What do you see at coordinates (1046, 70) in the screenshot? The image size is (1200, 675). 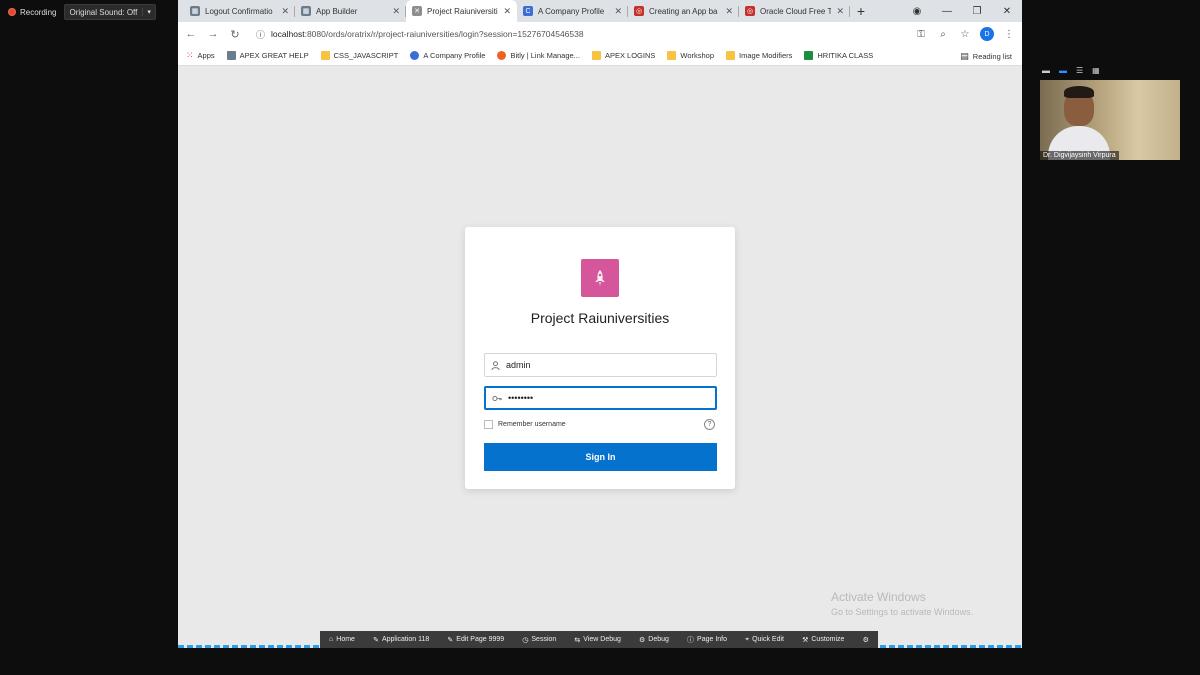 I see `minimize-view-icon: ▬` at bounding box center [1046, 70].